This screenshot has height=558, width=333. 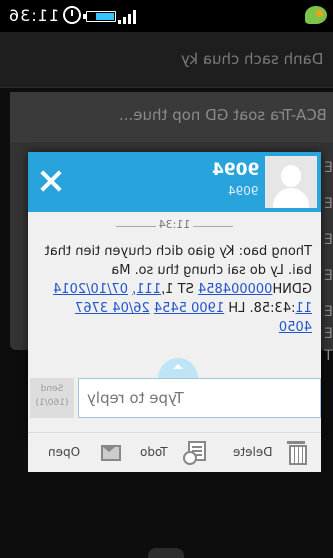 What do you see at coordinates (316, 15) in the screenshot?
I see `notification-icon` at bounding box center [316, 15].